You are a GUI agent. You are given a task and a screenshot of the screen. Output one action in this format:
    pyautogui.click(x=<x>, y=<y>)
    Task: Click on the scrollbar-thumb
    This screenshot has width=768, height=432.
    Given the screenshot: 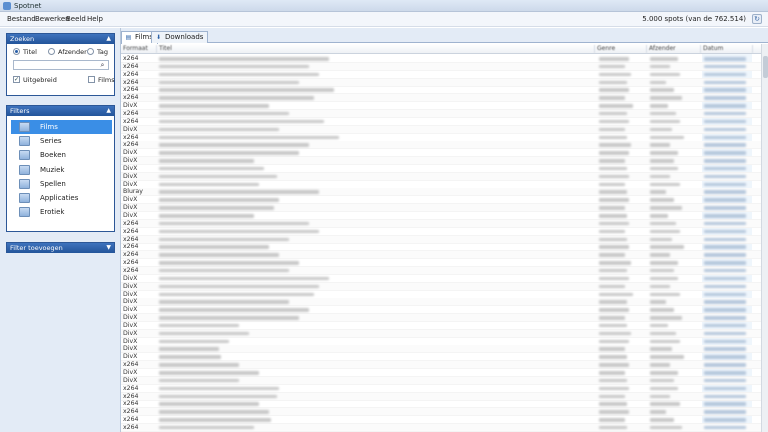 What is the action you would take?
    pyautogui.click(x=765, y=67)
    